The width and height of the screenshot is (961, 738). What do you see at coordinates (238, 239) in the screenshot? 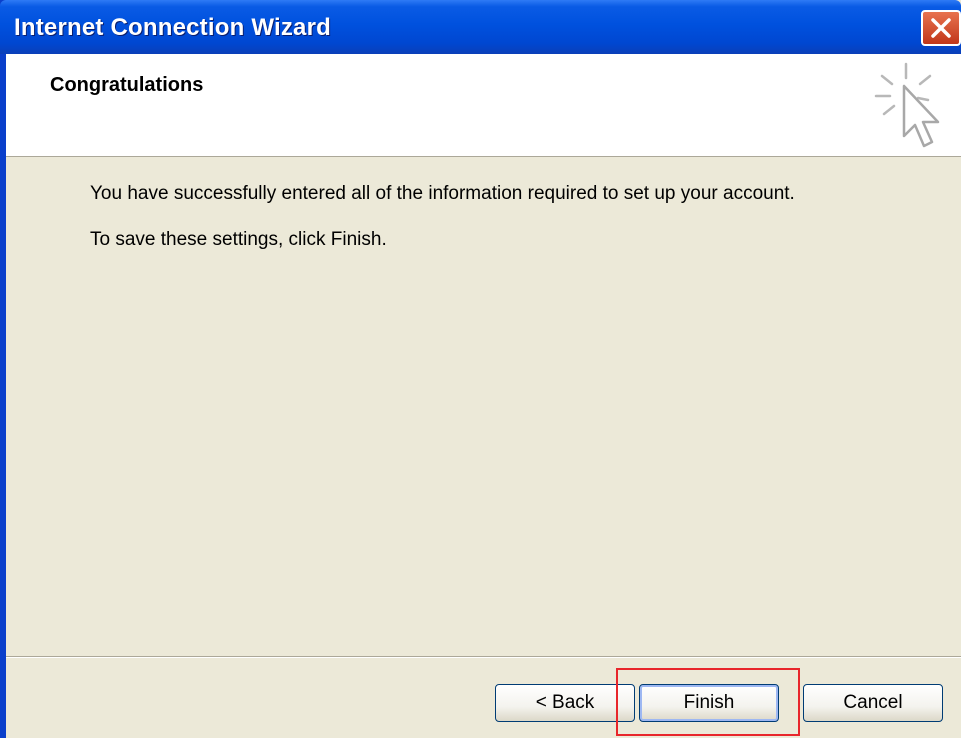
I see `instruction-message: To save these settings, click Finish.` at bounding box center [238, 239].